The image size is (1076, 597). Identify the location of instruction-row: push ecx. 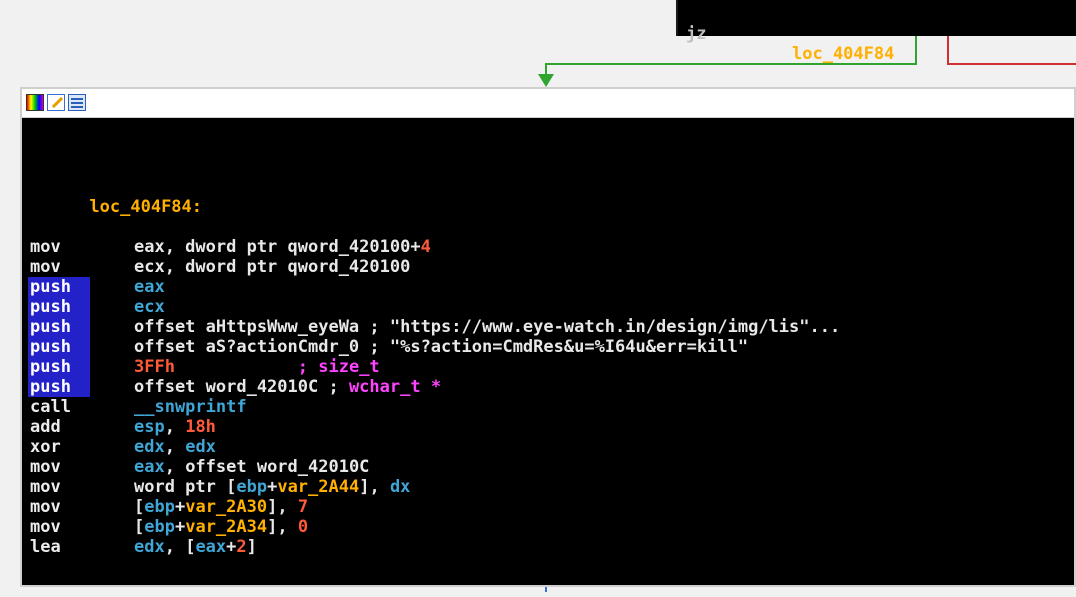
(551, 307).